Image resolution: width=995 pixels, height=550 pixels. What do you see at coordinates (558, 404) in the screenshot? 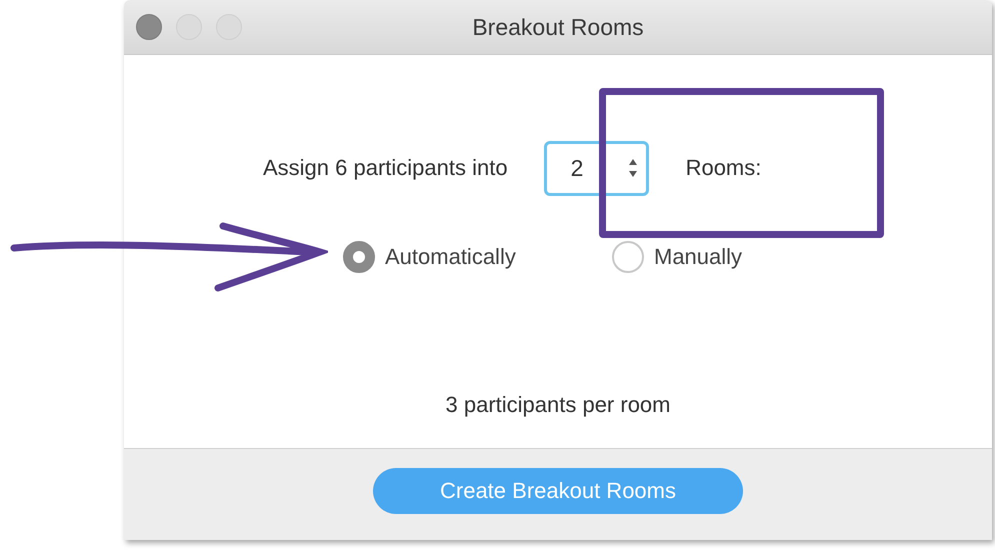
I see `summary-text: 3 participants per room` at bounding box center [558, 404].